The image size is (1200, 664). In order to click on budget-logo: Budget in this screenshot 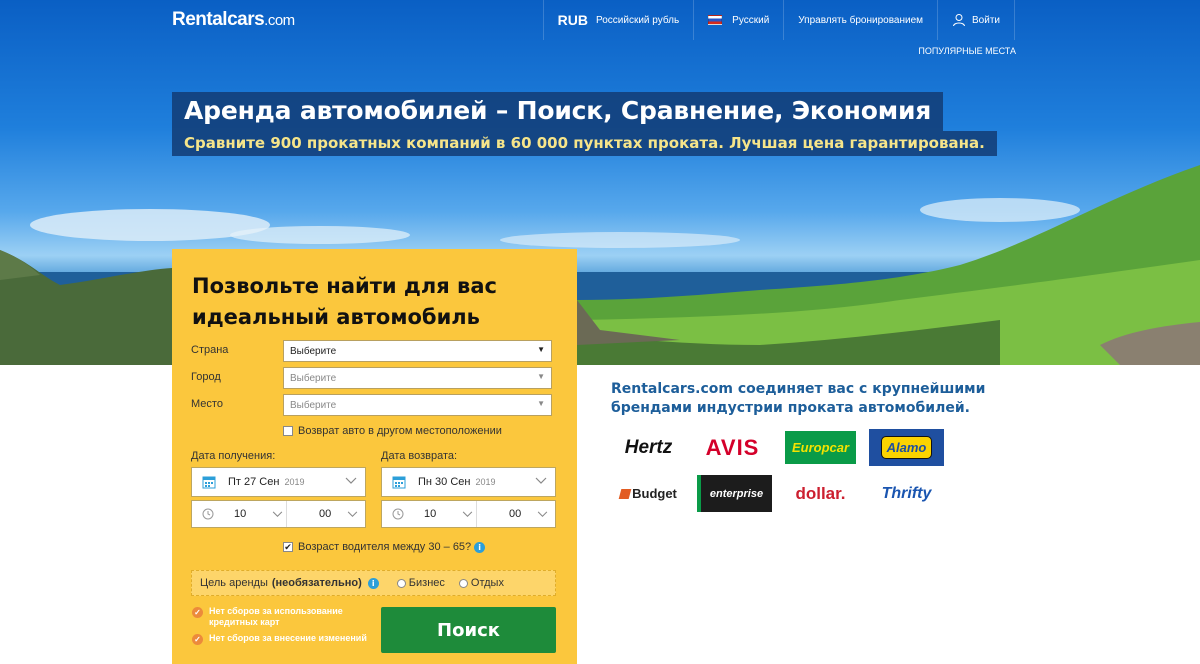, I will do `click(648, 493)`.